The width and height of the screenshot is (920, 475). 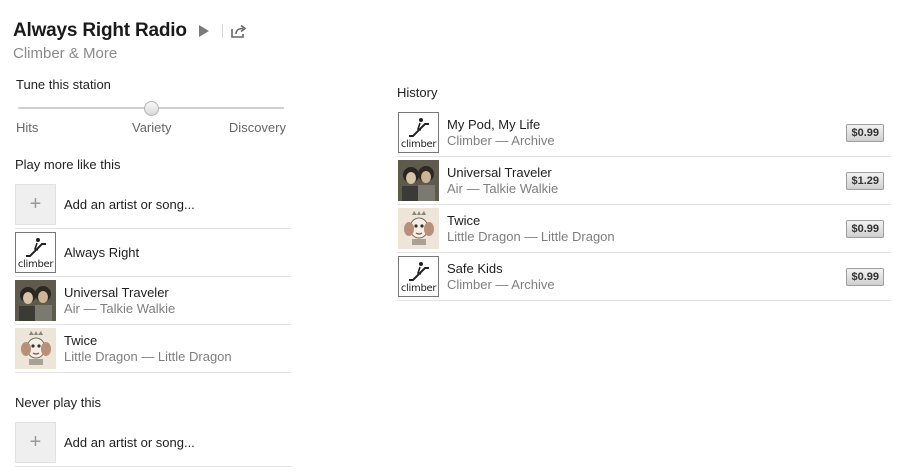 I want to click on never-play-label: Never play this, so click(x=58, y=402).